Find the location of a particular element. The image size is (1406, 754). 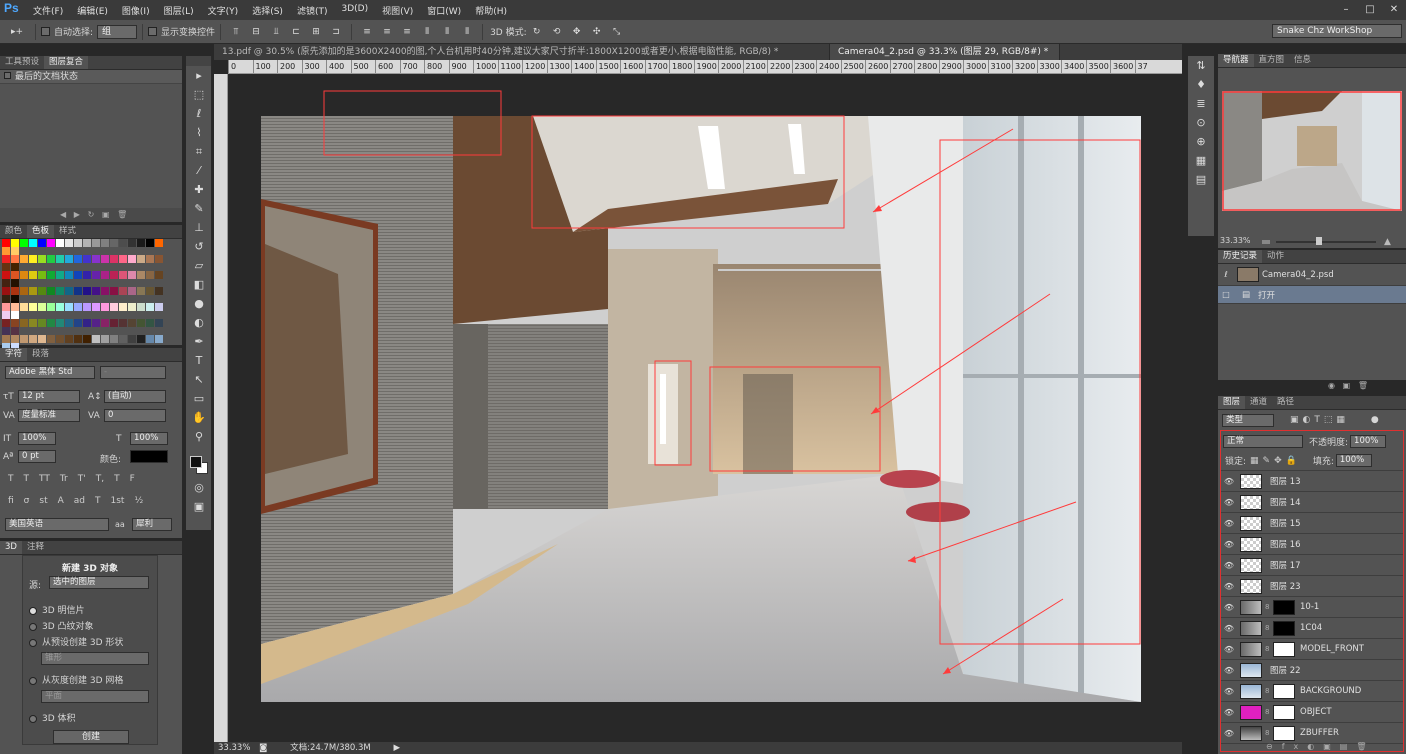

history-brush-source-icon: ℓ is located at coordinates (1226, 274).